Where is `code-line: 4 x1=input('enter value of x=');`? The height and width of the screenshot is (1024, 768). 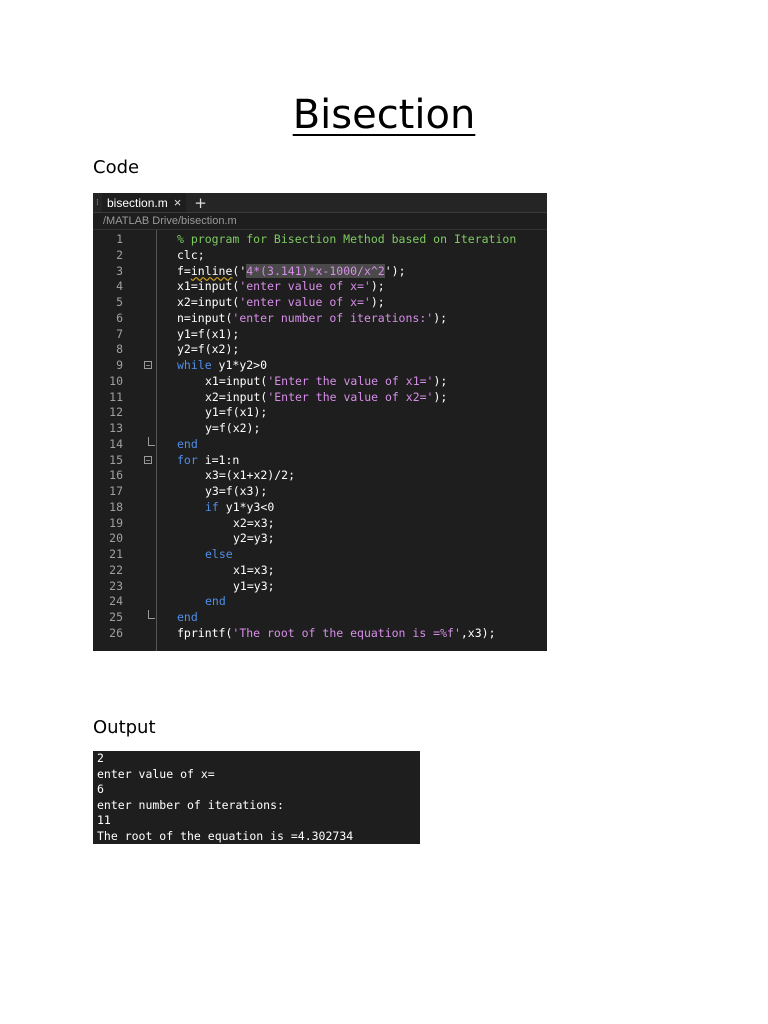
code-line: 4 x1=input('enter value of x='); is located at coordinates (320, 287).